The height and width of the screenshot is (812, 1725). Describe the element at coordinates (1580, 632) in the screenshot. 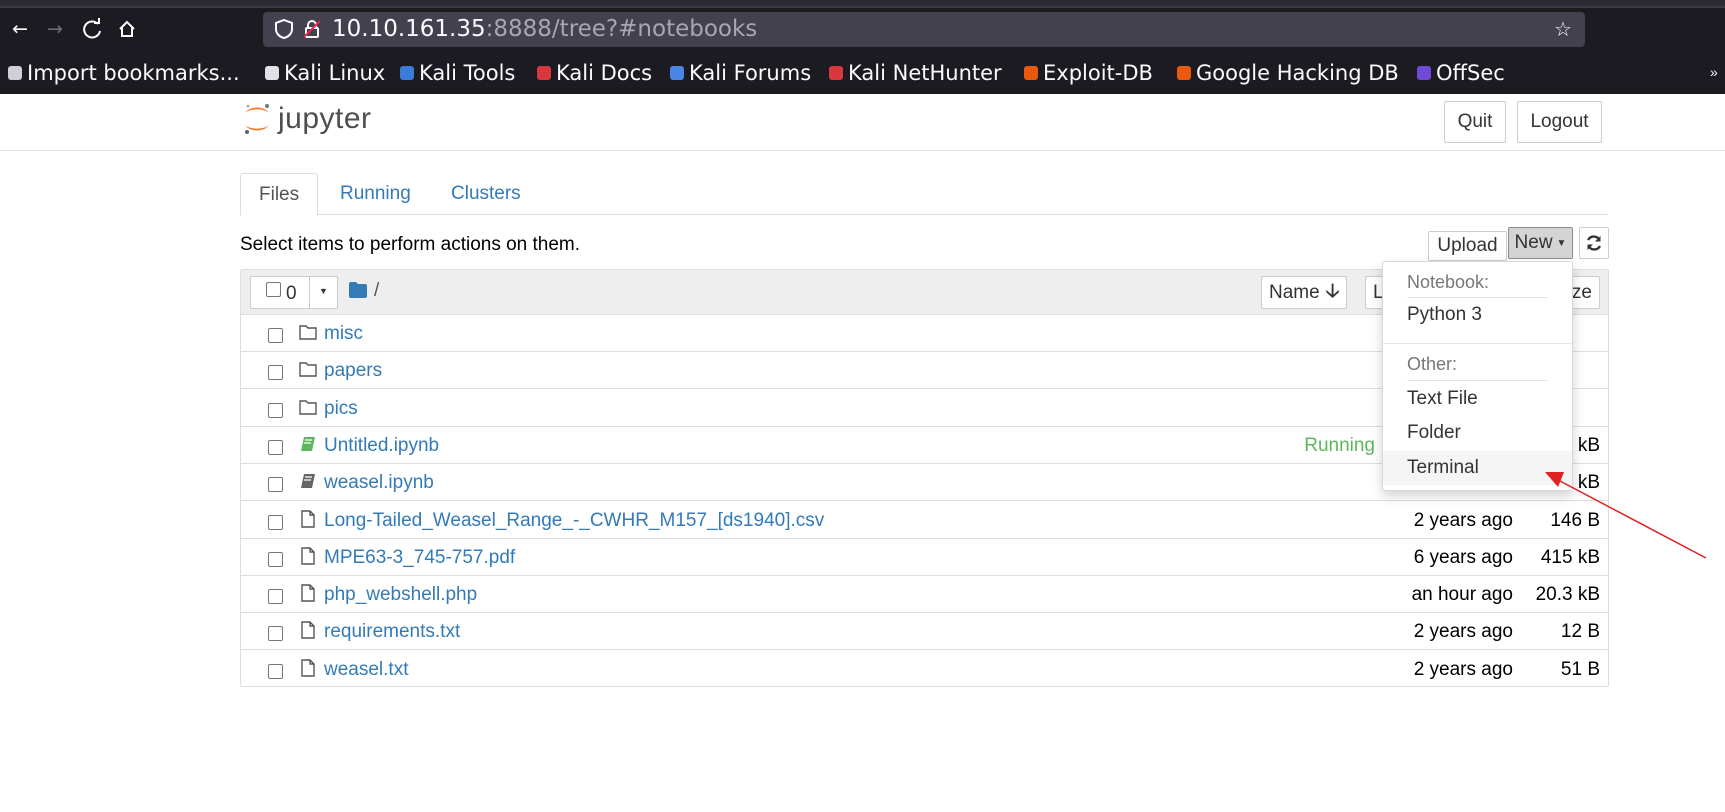

I see `file-size: 12 B` at that location.